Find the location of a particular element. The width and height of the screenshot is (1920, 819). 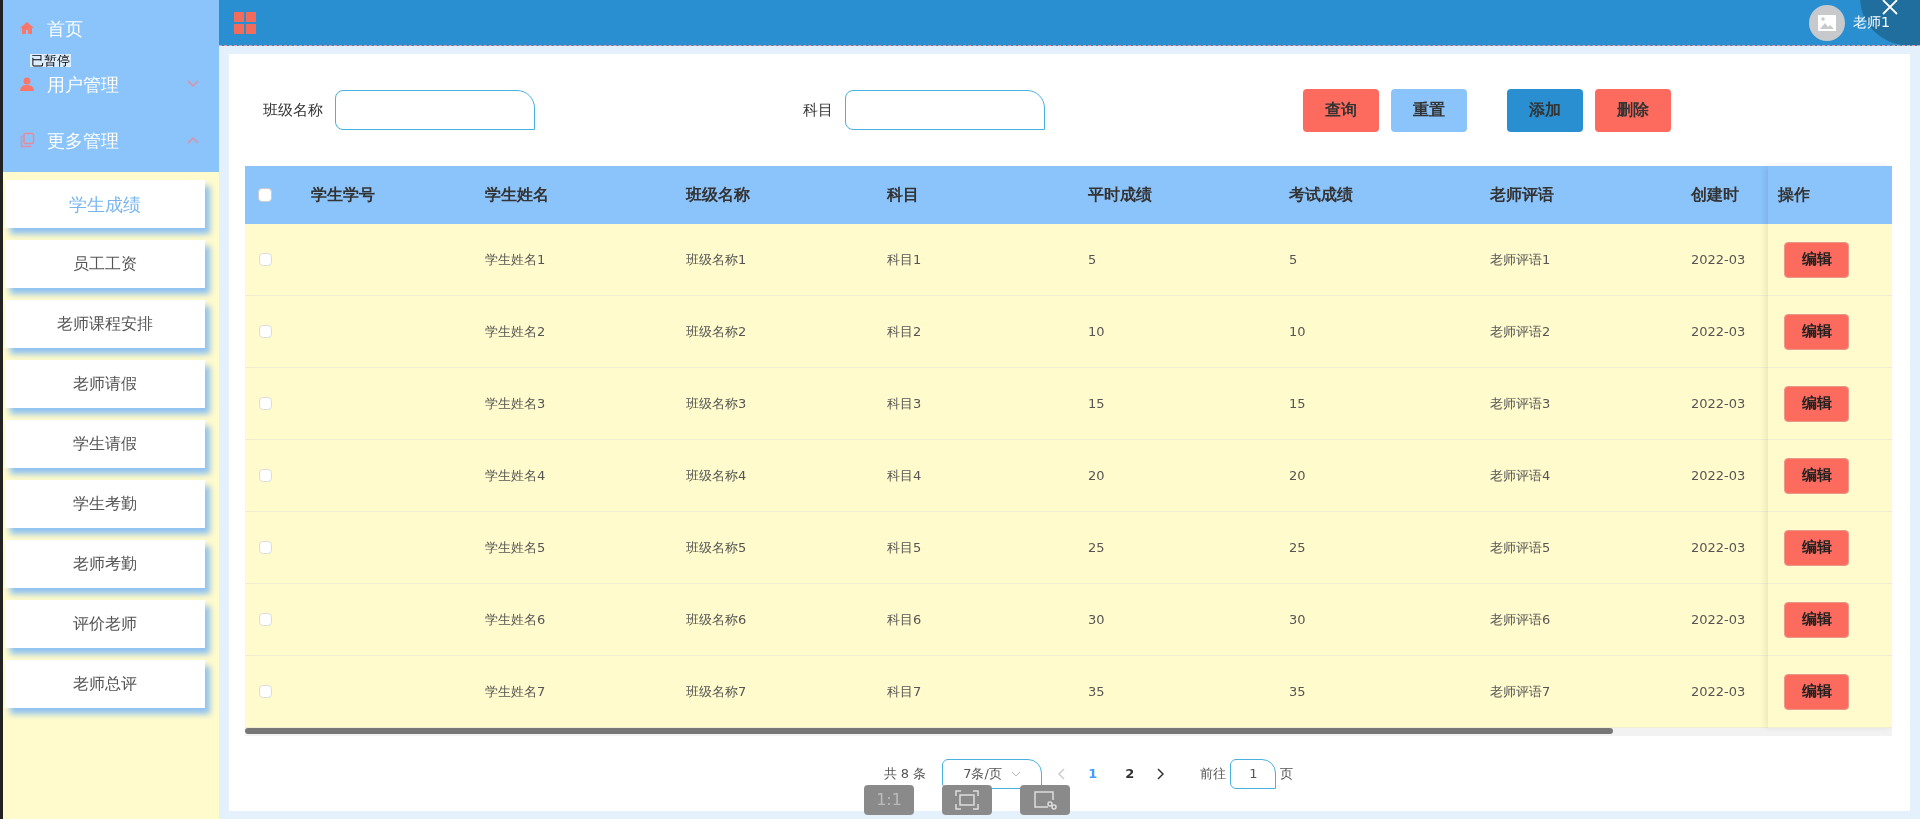

scrollbar-thumb is located at coordinates (929, 731).